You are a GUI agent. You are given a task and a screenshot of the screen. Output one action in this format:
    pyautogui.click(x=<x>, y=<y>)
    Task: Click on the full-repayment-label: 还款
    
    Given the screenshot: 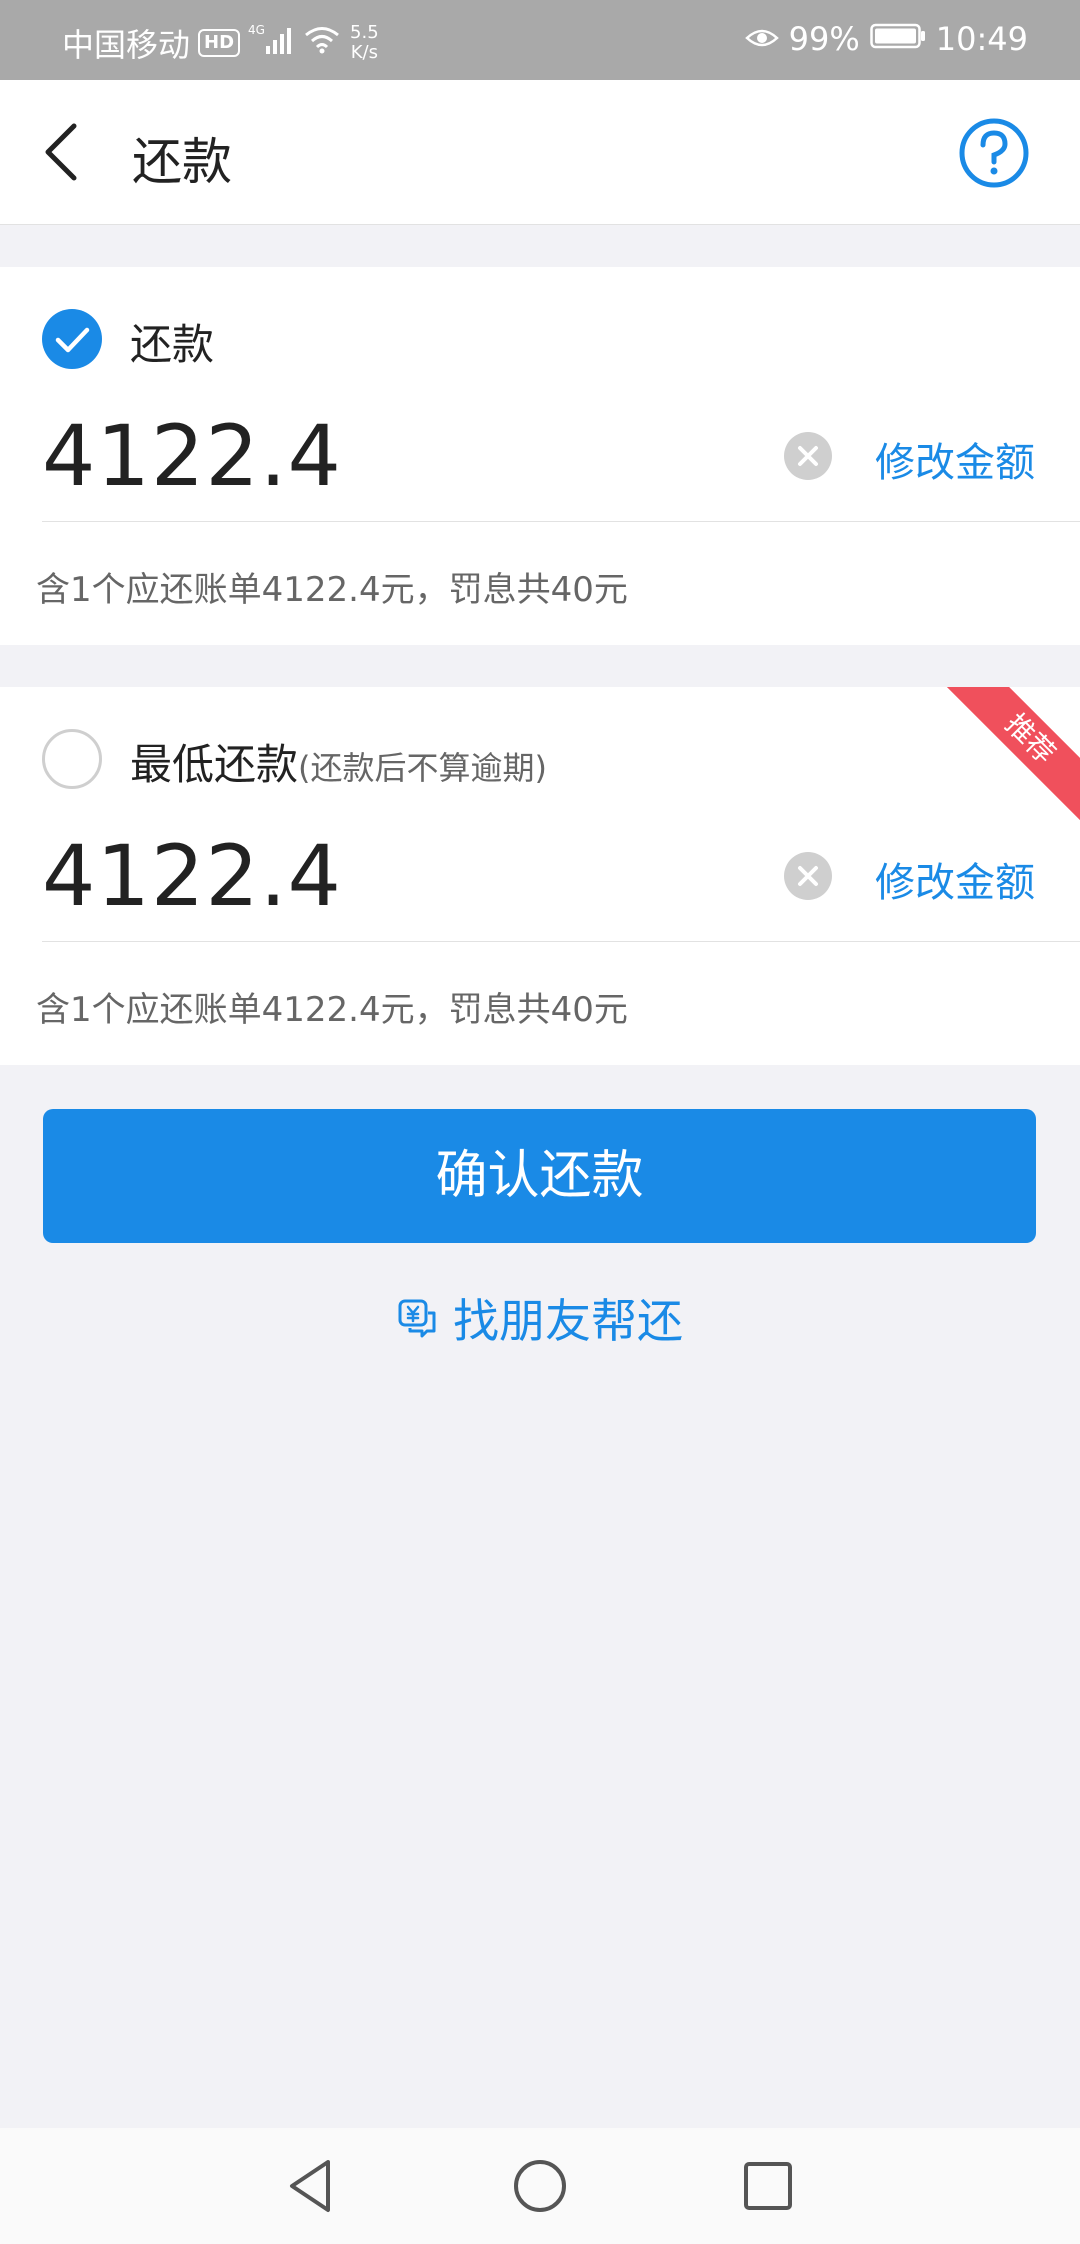 What is the action you would take?
    pyautogui.click(x=172, y=341)
    